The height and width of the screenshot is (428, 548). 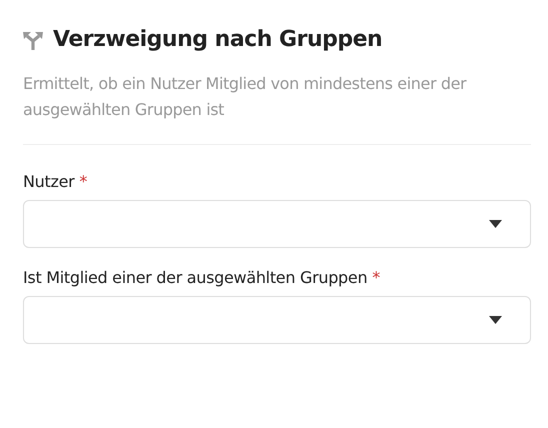 I want to click on panel-title: Verzweigung nach Gruppen, so click(x=217, y=39).